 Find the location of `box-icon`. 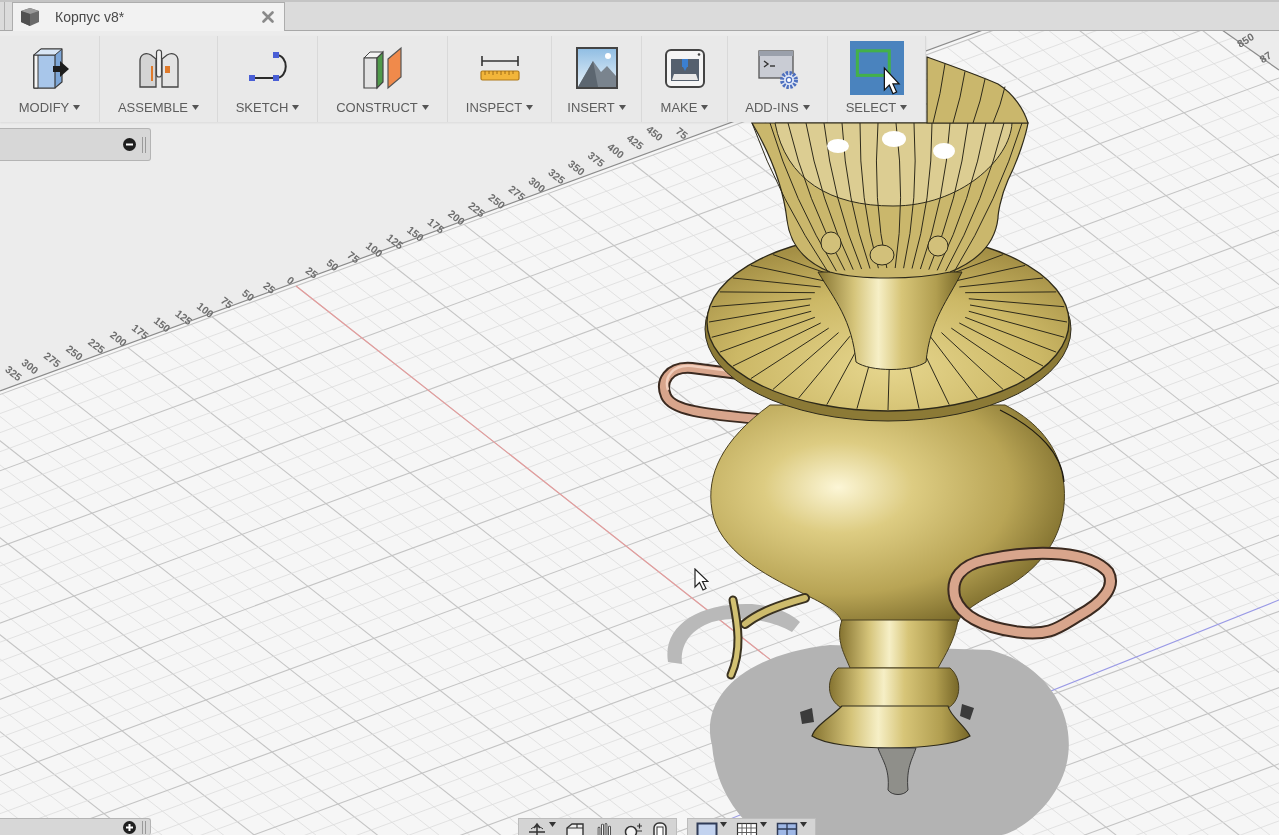

box-icon is located at coordinates (575, 828).